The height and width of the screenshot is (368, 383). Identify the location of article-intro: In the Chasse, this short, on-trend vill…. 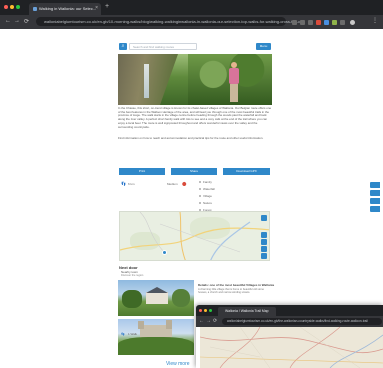
(195, 118).